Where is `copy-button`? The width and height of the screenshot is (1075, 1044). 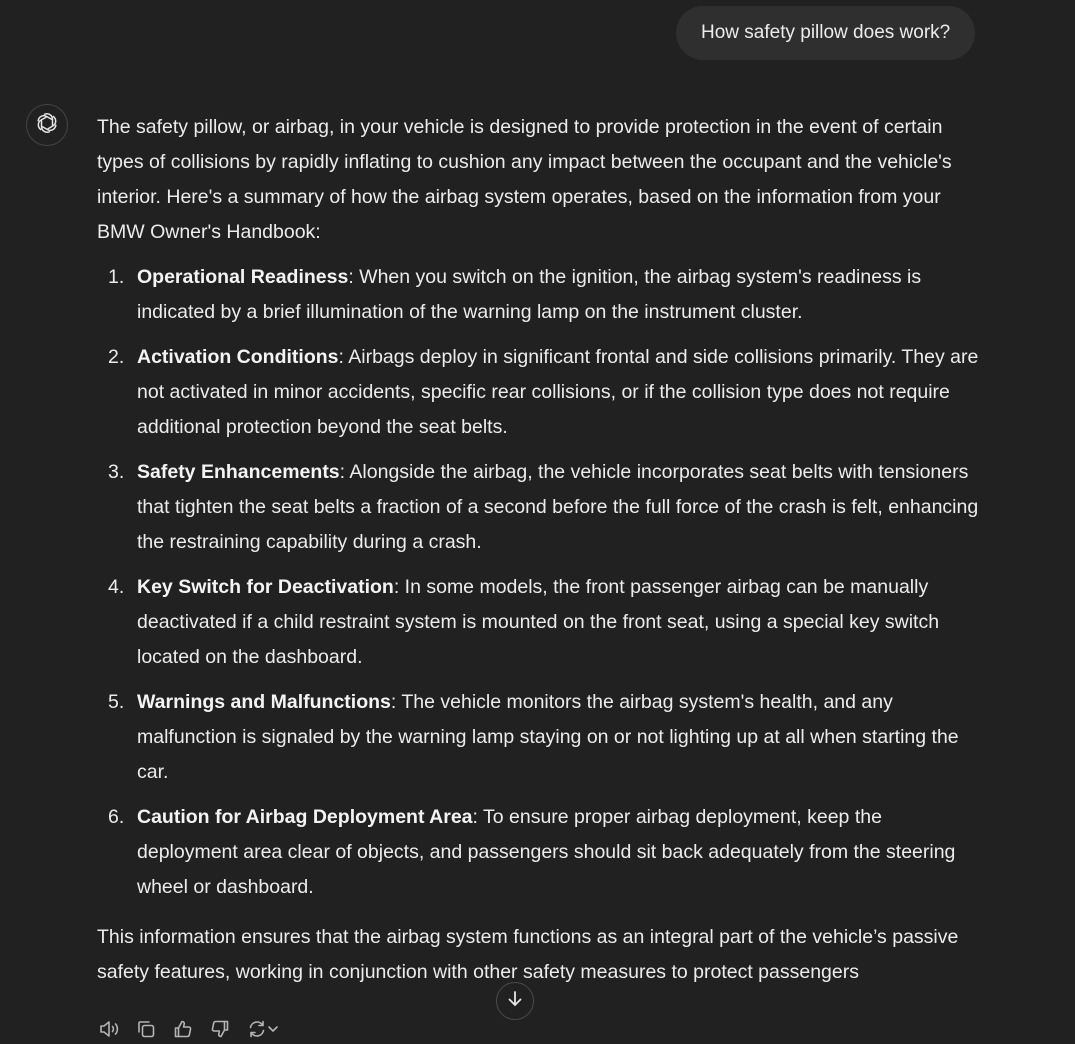 copy-button is located at coordinates (154, 1029).